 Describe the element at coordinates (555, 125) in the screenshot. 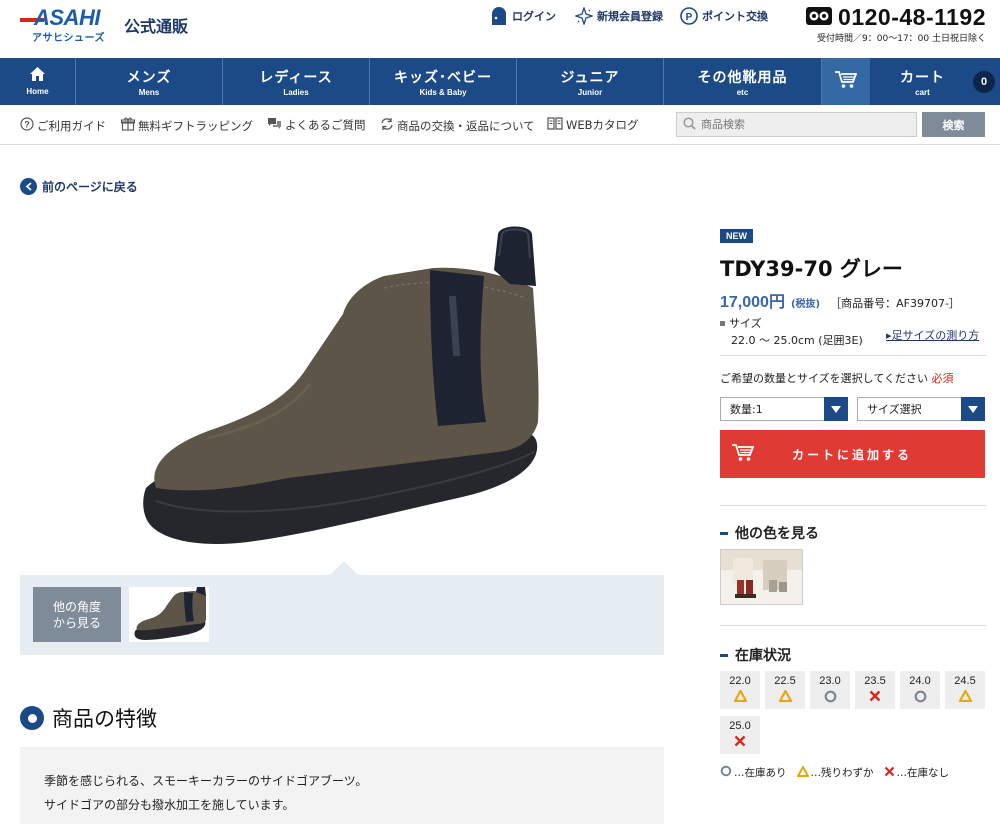

I see `catalog-book-icon` at that location.